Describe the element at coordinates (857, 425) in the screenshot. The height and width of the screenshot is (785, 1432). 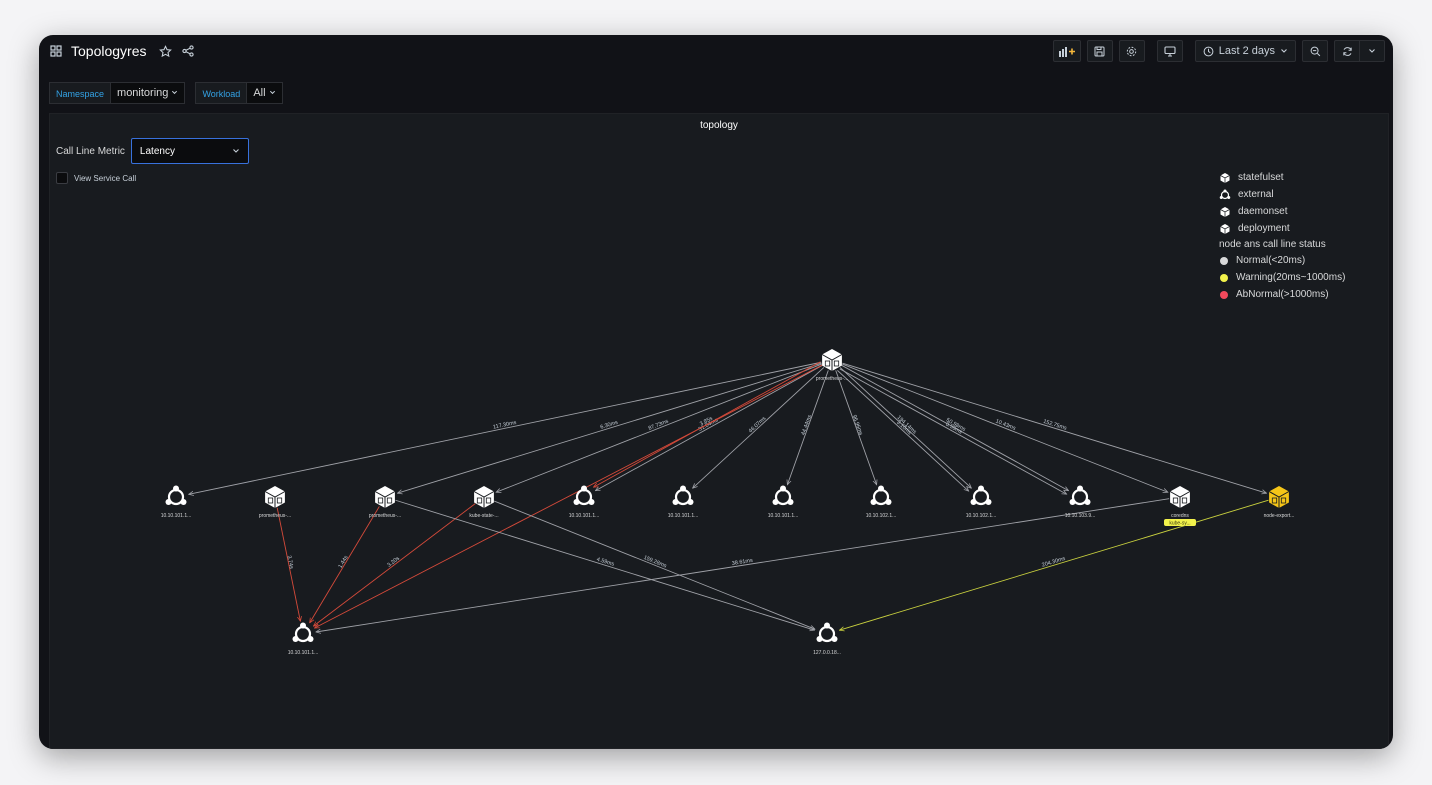
I see `edge-latency-label: 96.96ms` at that location.